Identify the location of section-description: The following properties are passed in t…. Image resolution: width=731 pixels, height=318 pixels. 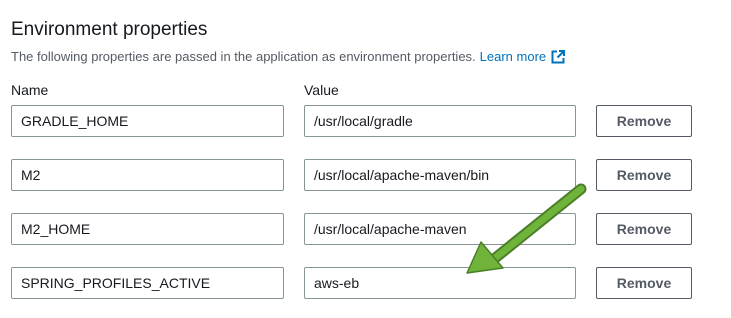
(288, 57).